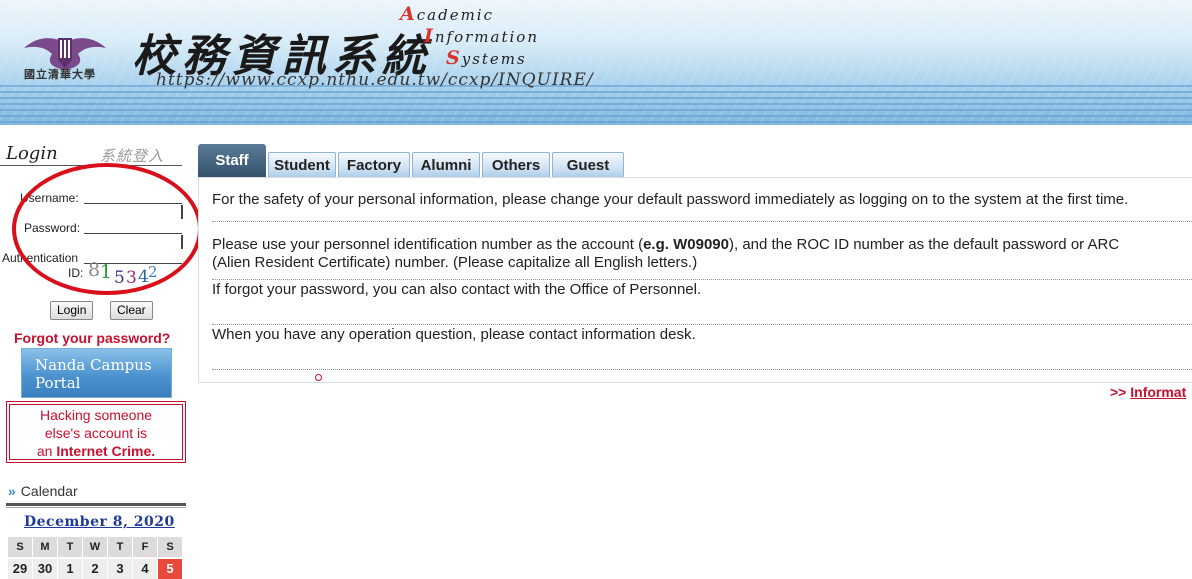 The width and height of the screenshot is (1192, 579). I want to click on calendar-month-link: December 8, 2020, so click(99, 522).